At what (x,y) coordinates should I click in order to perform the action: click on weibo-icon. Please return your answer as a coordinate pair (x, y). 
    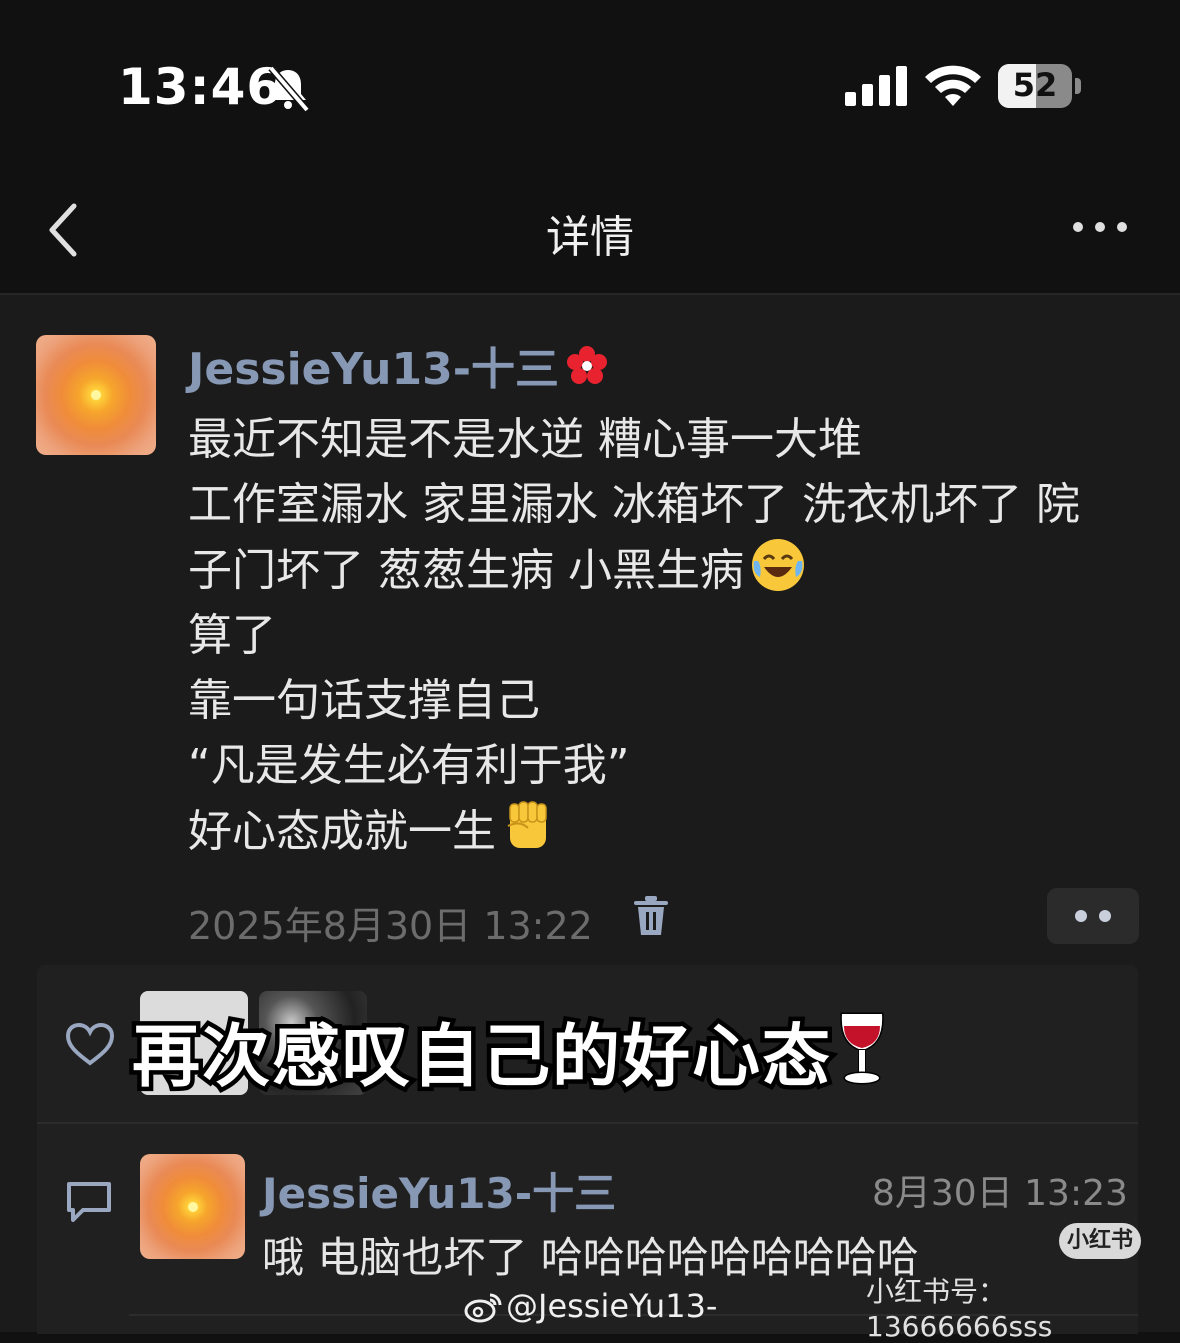
    Looking at the image, I should click on (483, 1308).